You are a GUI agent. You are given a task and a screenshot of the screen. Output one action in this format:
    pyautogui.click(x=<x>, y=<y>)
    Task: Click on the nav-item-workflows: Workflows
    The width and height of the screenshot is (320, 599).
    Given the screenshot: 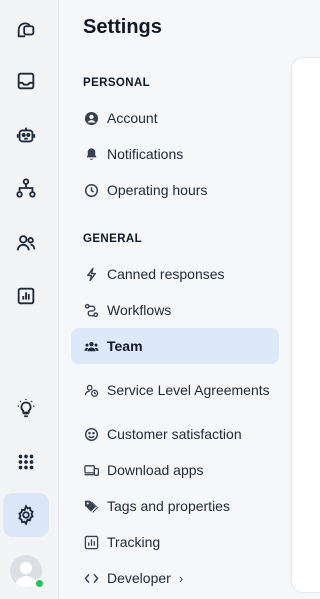 What is the action you would take?
    pyautogui.click(x=175, y=310)
    